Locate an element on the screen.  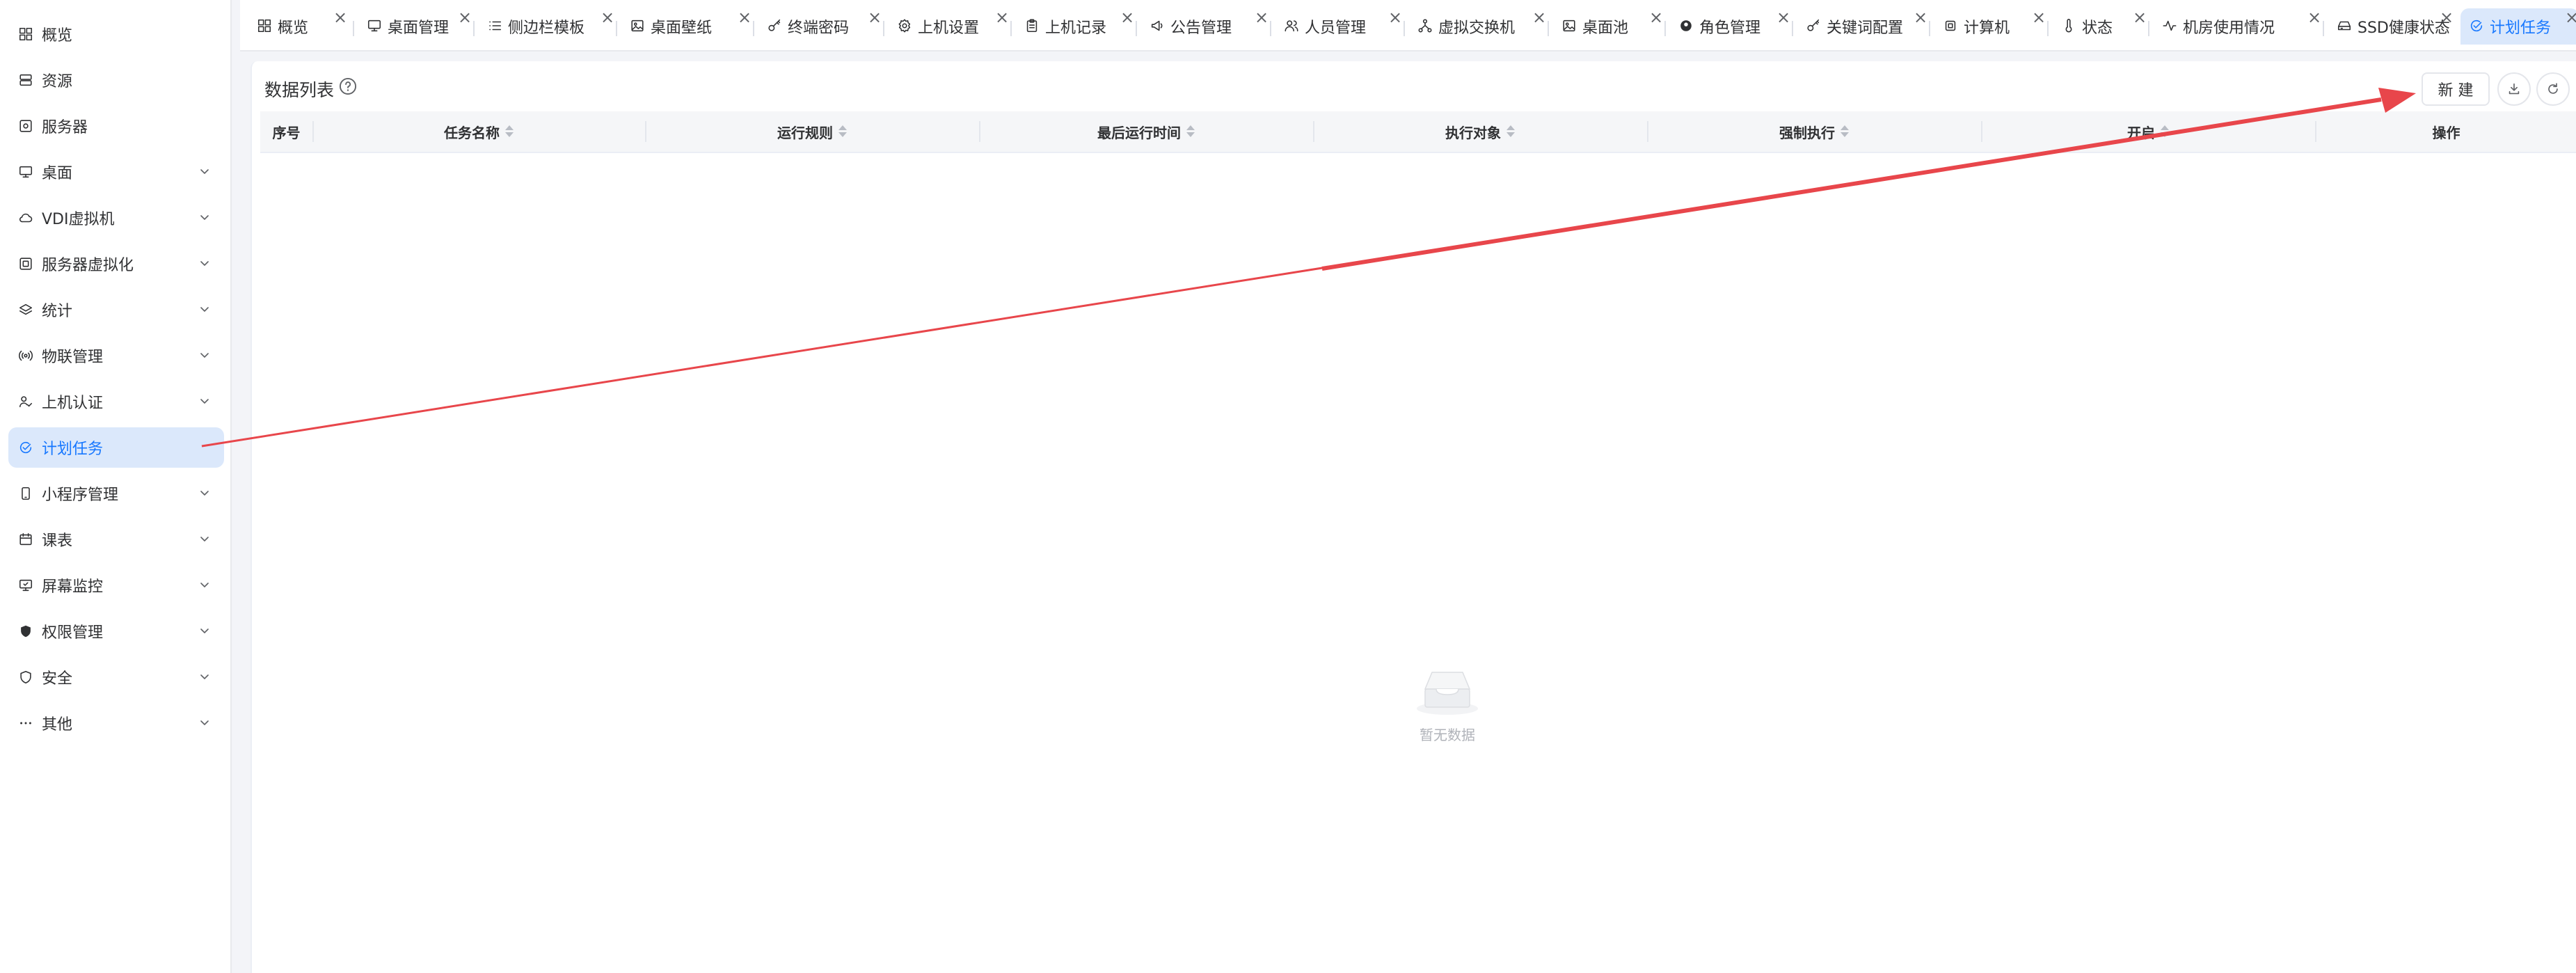
gear-icon is located at coordinates (905, 26).